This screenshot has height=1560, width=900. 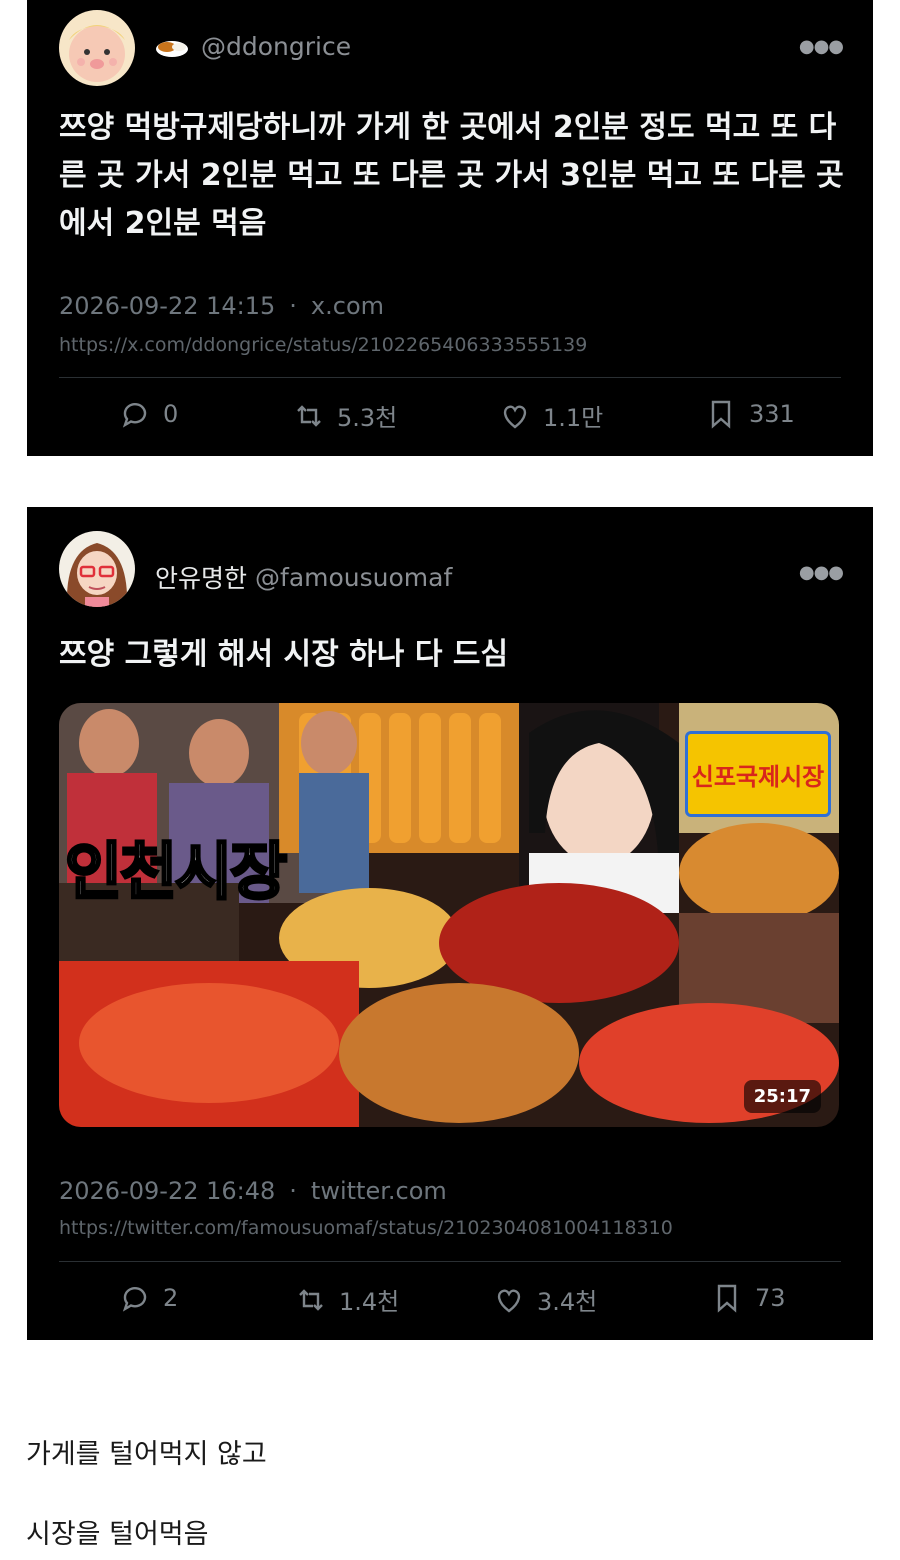 What do you see at coordinates (167, 306) in the screenshot?
I see `timestamp: 2026-09-22 14:15` at bounding box center [167, 306].